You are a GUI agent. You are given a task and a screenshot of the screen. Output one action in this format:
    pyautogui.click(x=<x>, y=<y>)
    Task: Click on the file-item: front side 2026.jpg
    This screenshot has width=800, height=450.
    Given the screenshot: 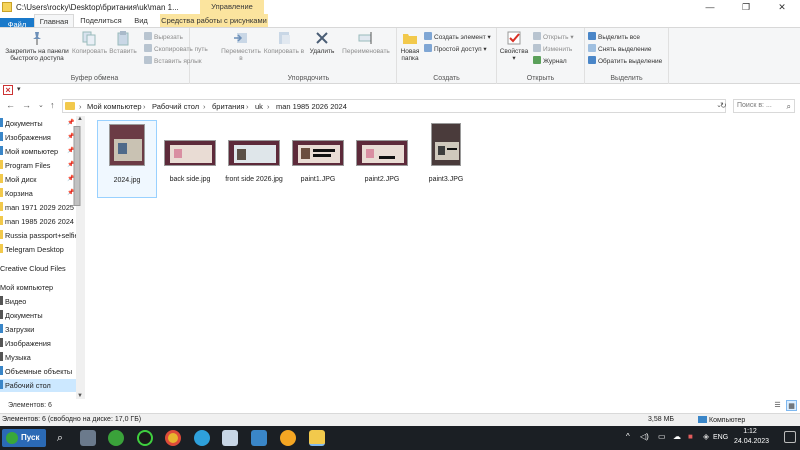 What is the action you would take?
    pyautogui.click(x=254, y=159)
    